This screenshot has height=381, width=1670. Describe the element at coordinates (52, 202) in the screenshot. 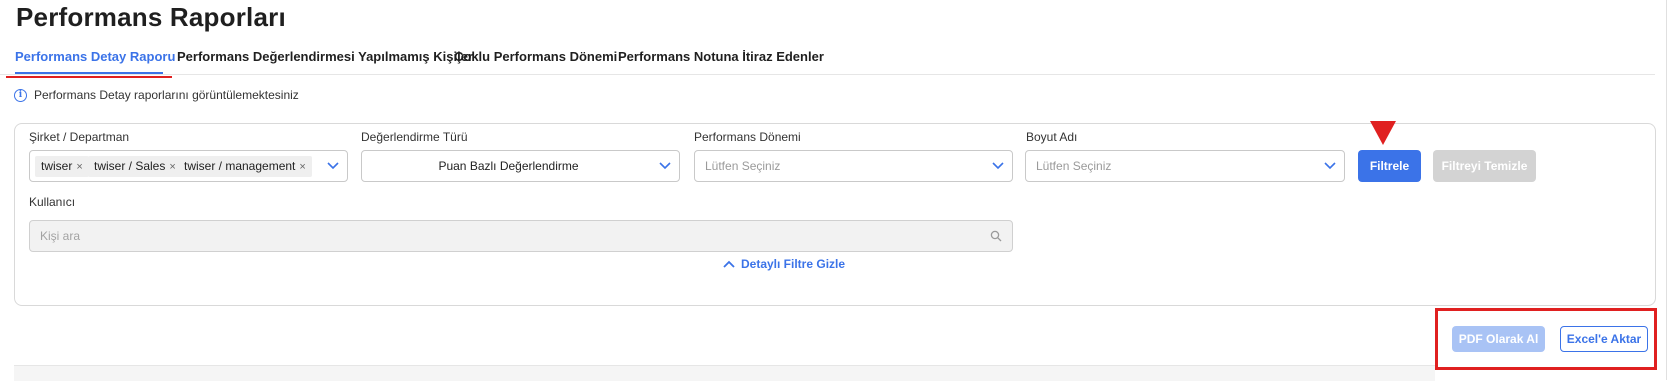

I see `user-label: Kullanıcı` at that location.